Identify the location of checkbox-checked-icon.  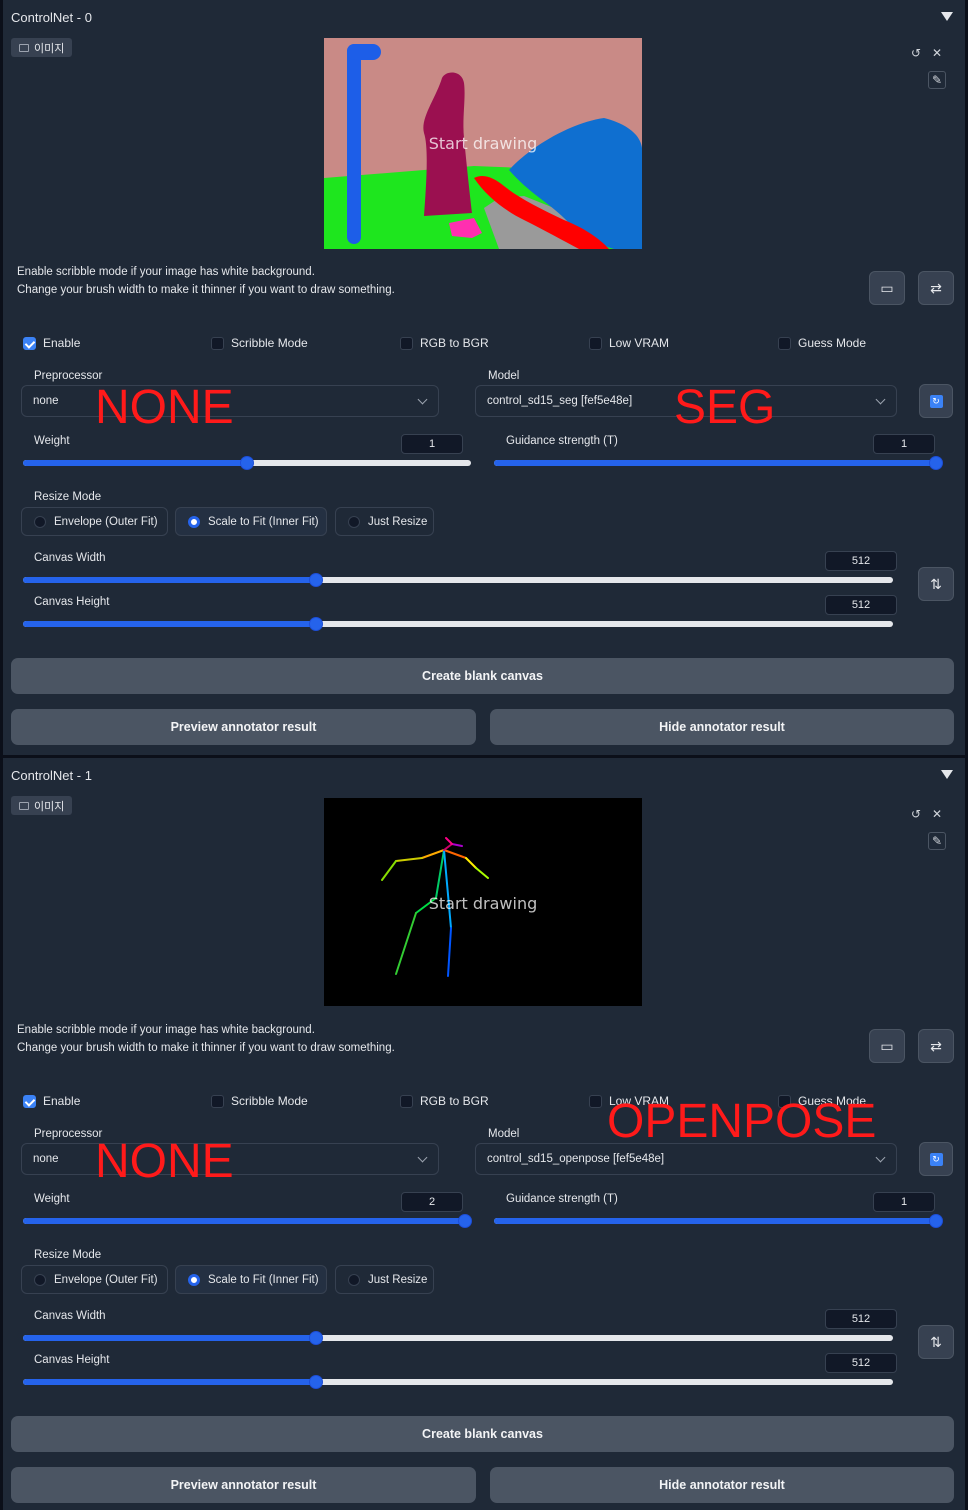
(29, 1101).